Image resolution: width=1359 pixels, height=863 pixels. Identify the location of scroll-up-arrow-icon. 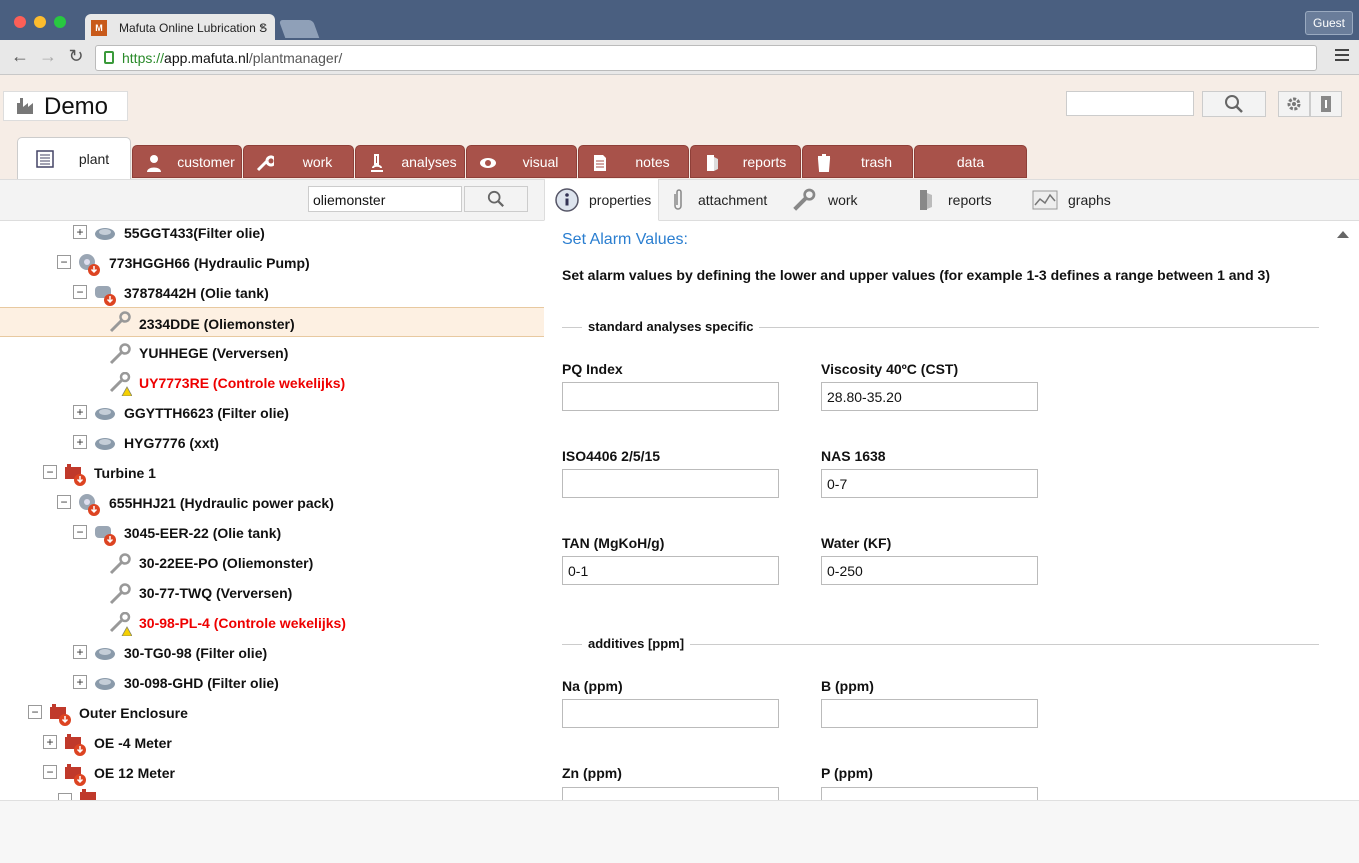
(1343, 234).